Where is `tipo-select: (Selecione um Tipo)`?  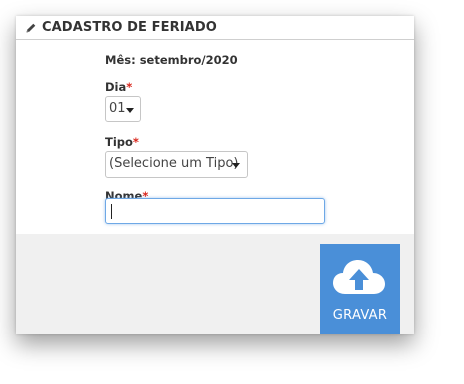
tipo-select: (Selecione um Tipo) is located at coordinates (176, 164).